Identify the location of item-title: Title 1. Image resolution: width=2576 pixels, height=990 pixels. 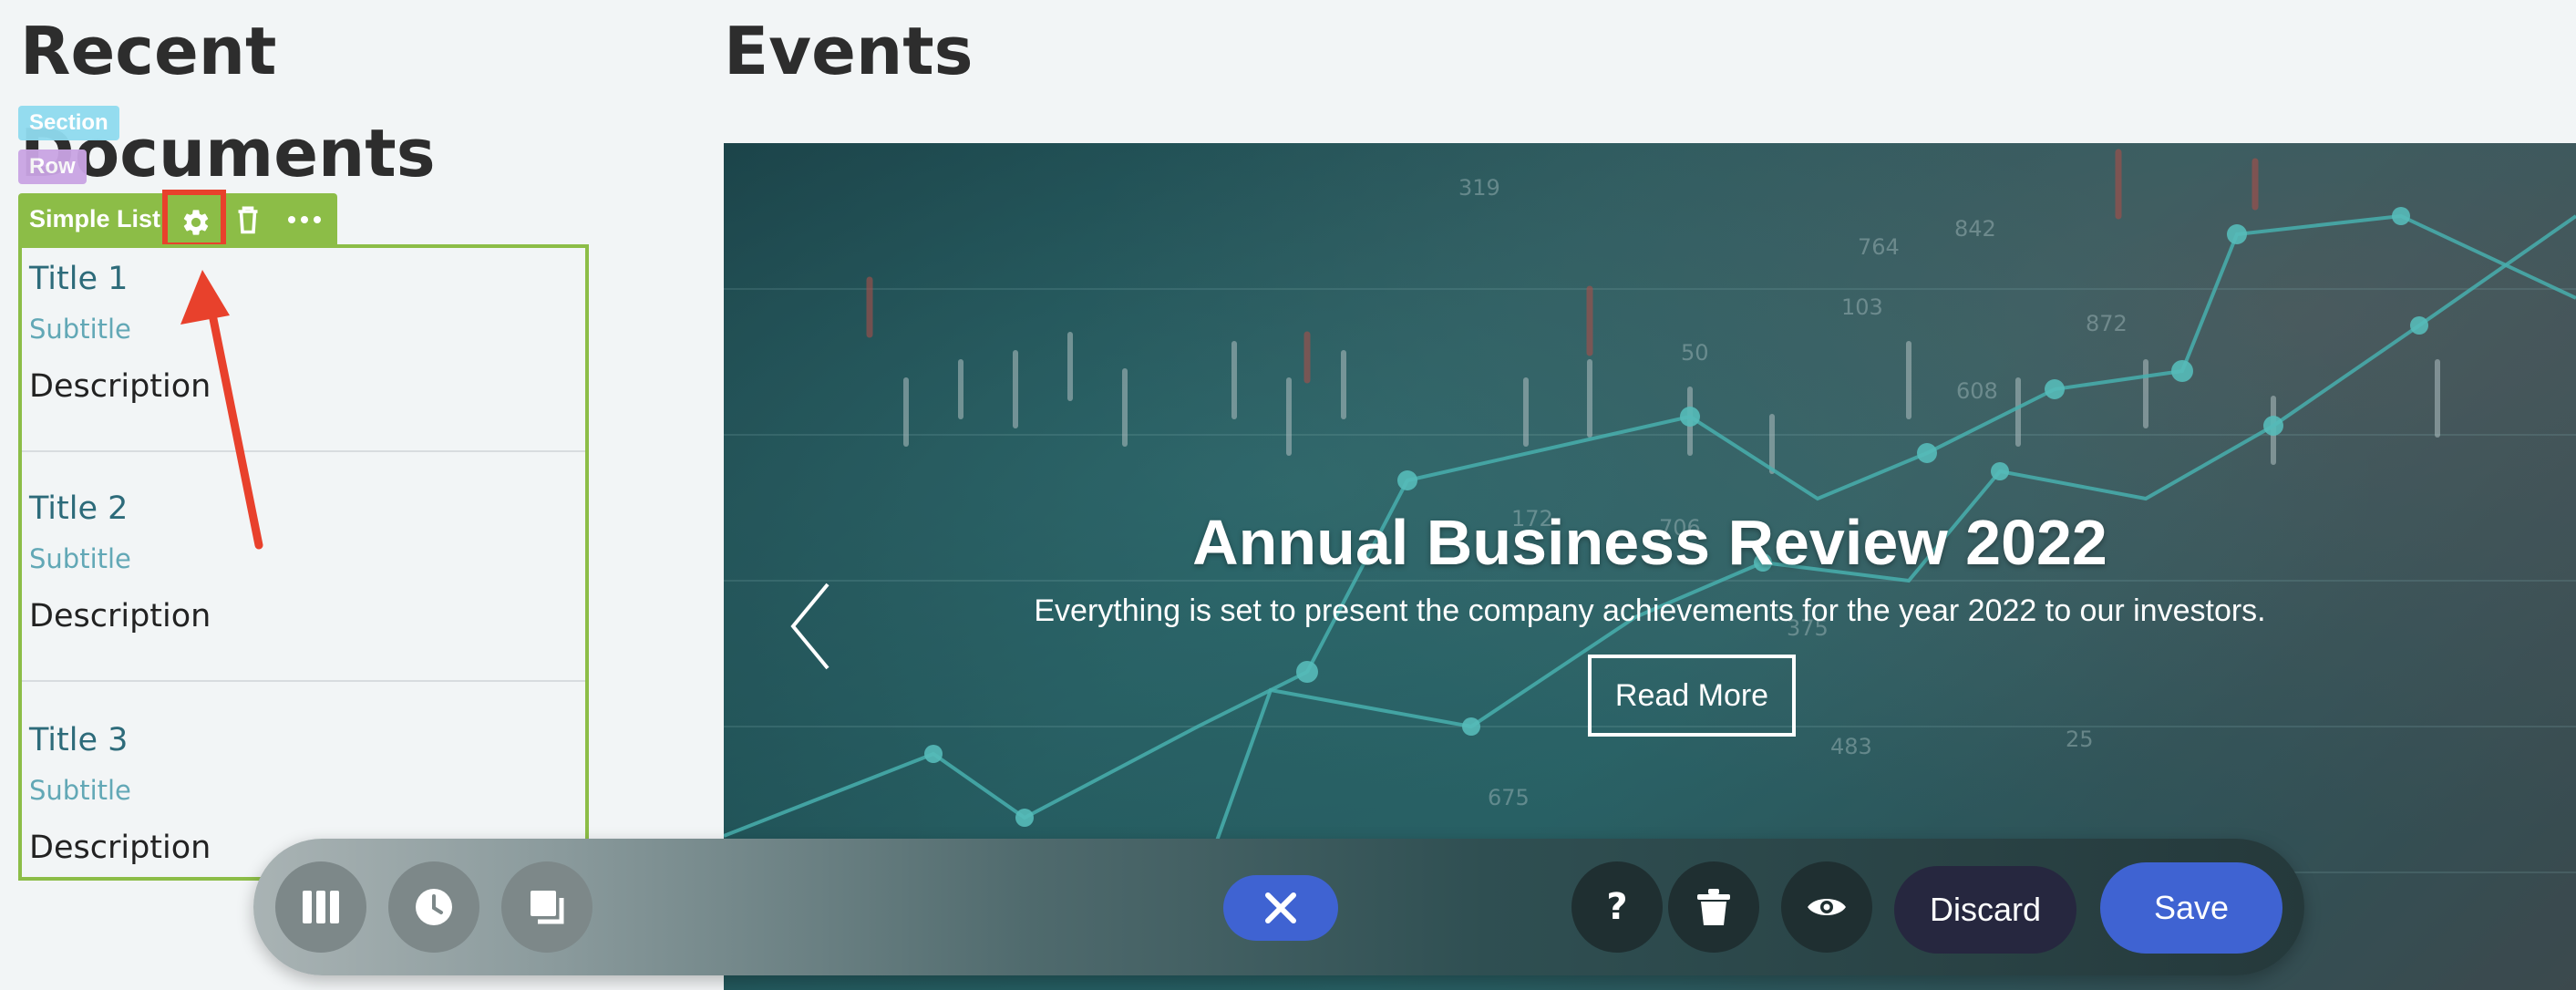
(79, 279).